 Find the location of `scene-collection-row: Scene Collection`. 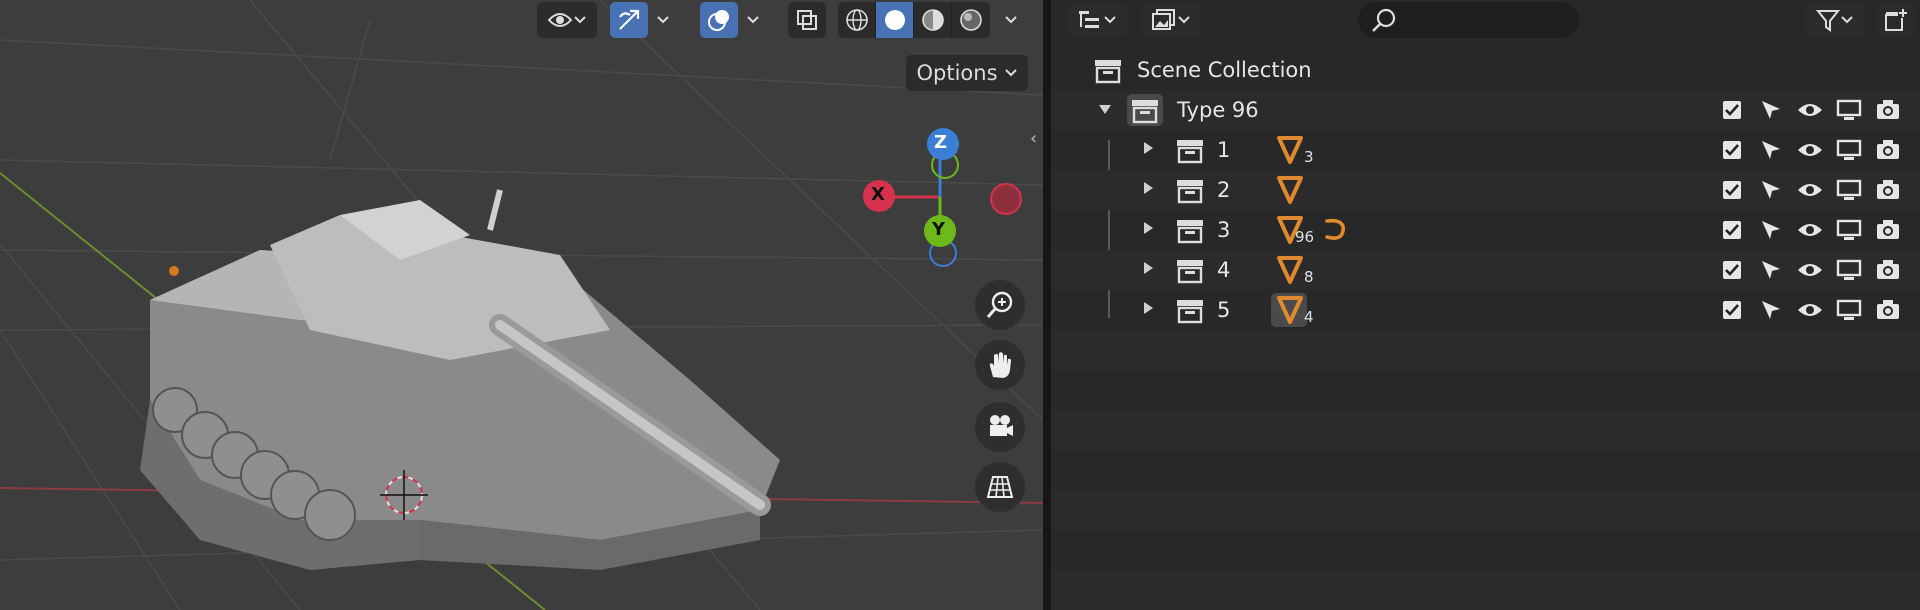

scene-collection-row: Scene Collection is located at coordinates (1485, 70).